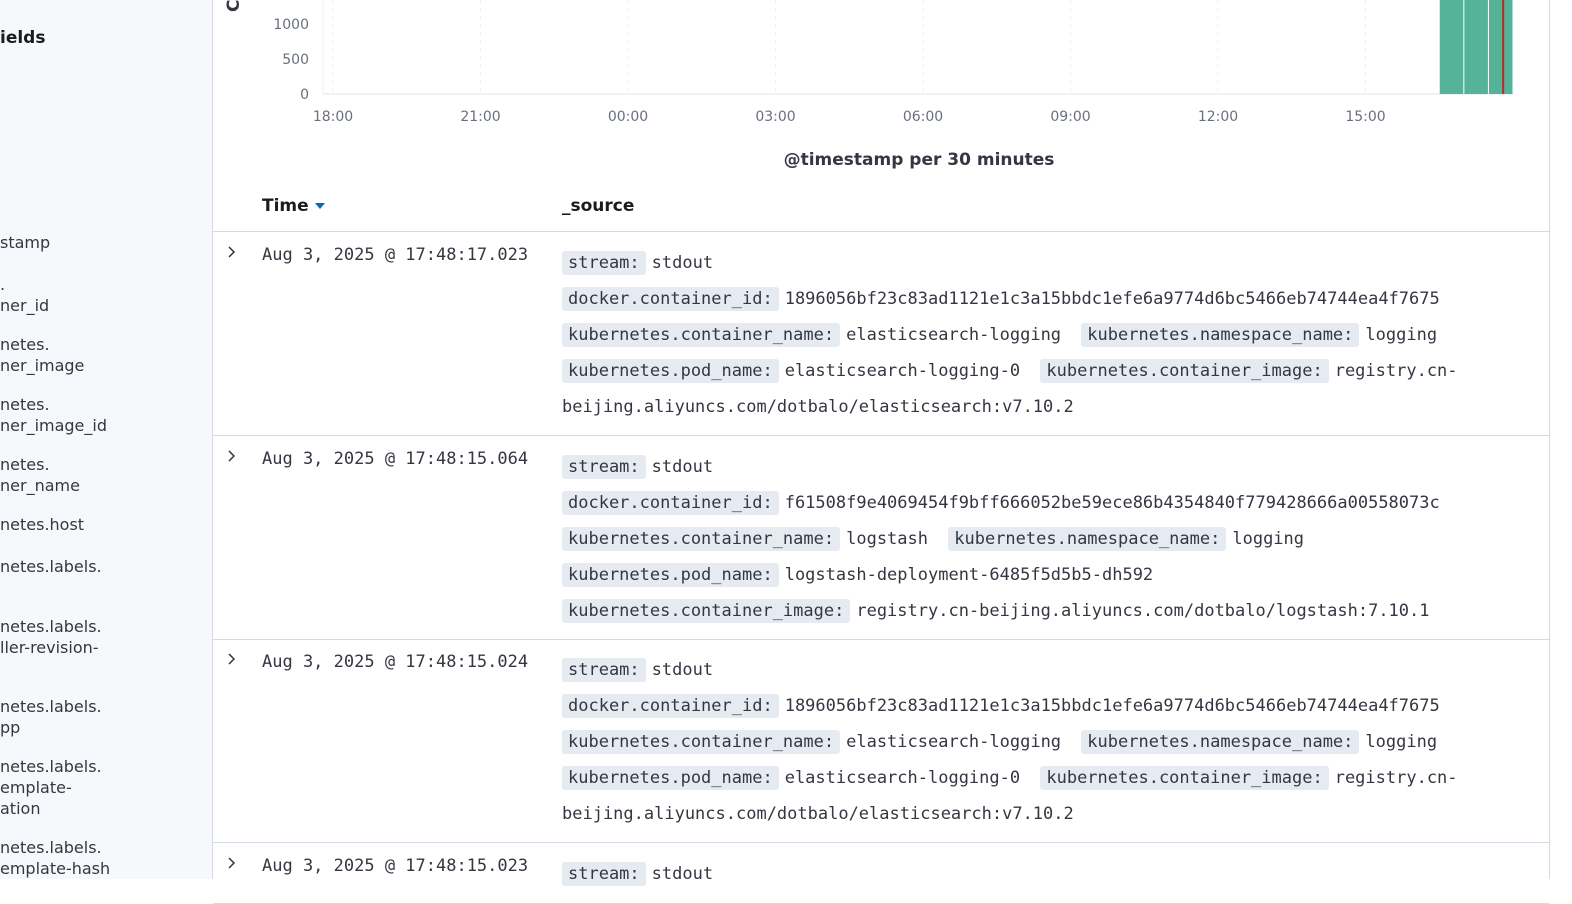 This screenshot has height=904, width=1572. Describe the element at coordinates (395, 459) in the screenshot. I see `row-timestamp: Aug 3, 2025 @ 17:48:15.064` at that location.